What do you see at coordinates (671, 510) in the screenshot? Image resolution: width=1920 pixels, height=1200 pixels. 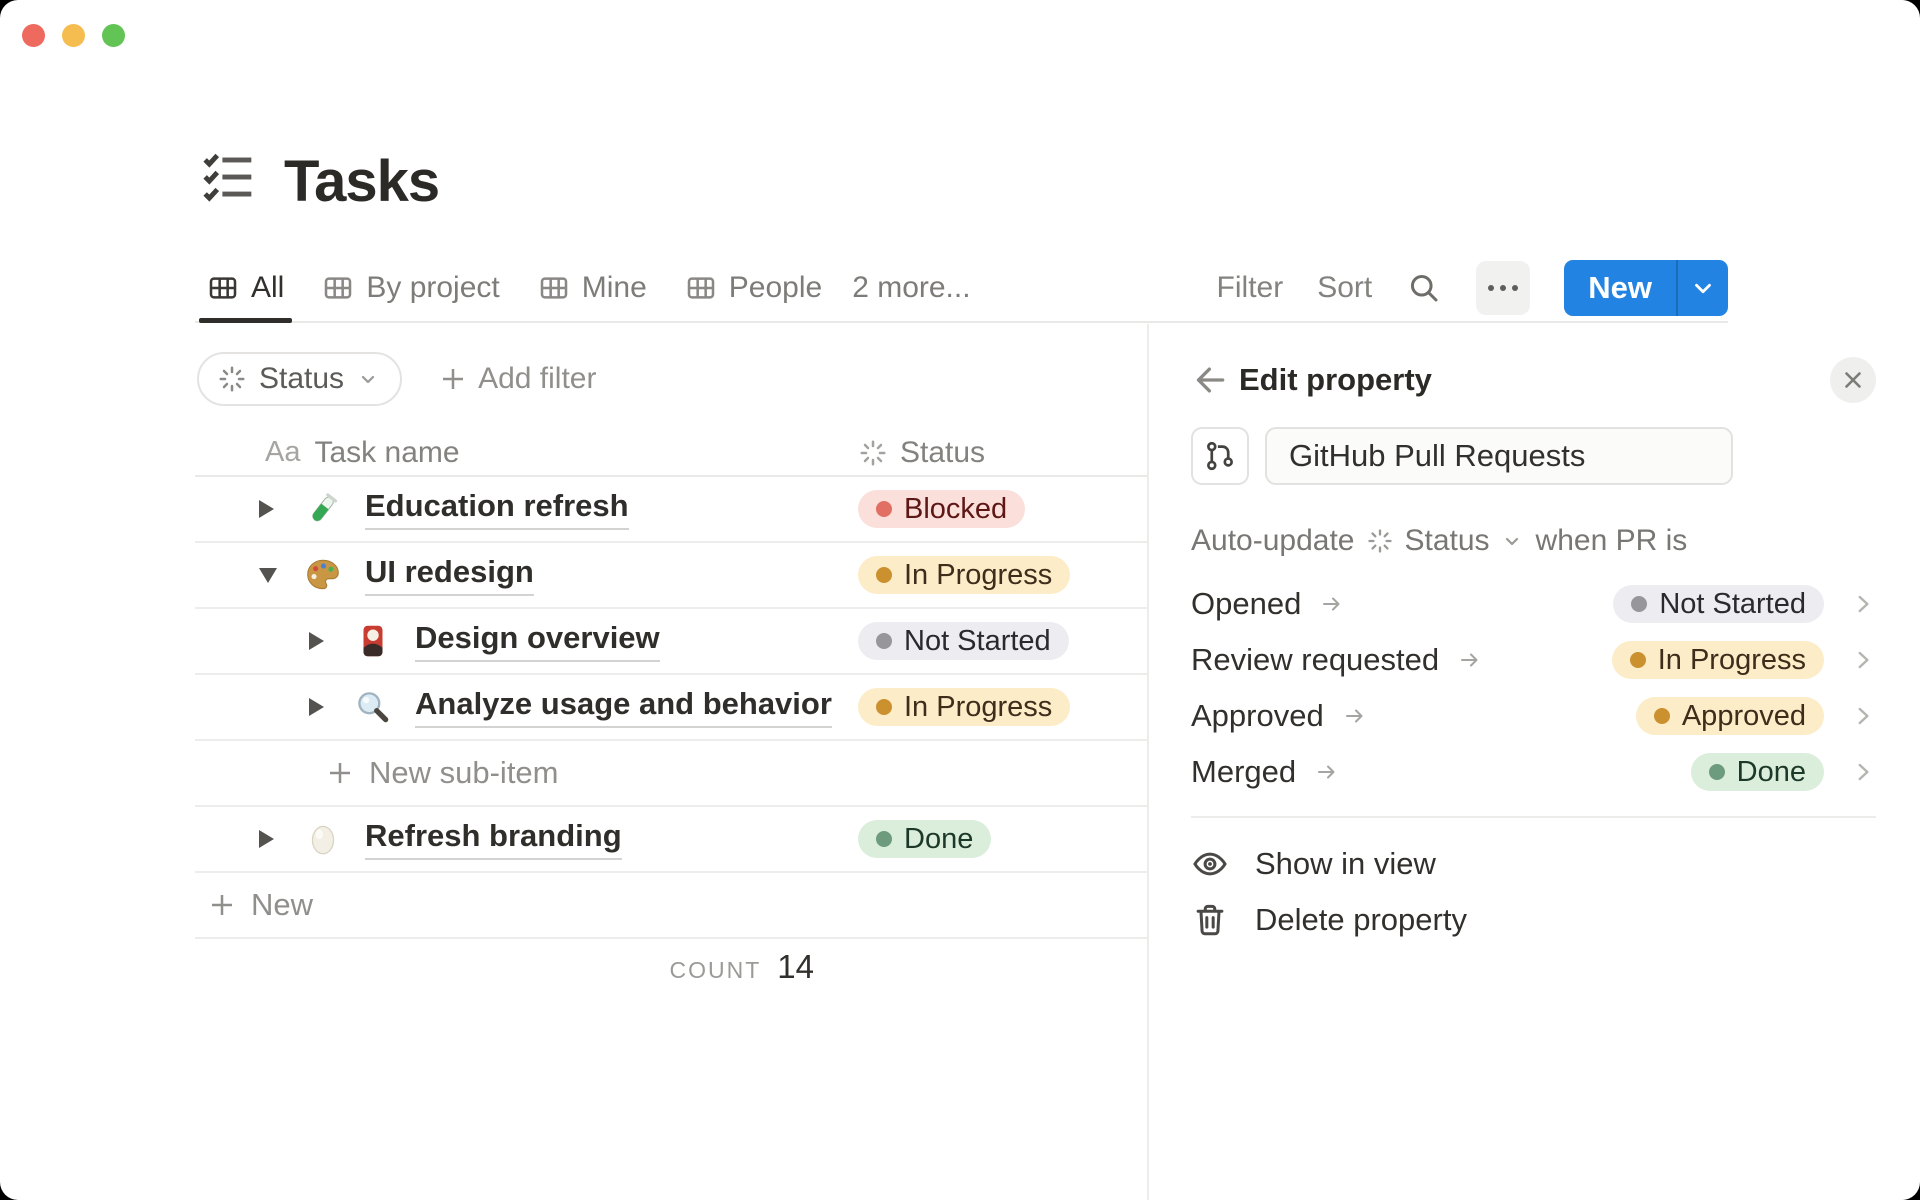 I see `table-row: Education refresh Blocked` at bounding box center [671, 510].